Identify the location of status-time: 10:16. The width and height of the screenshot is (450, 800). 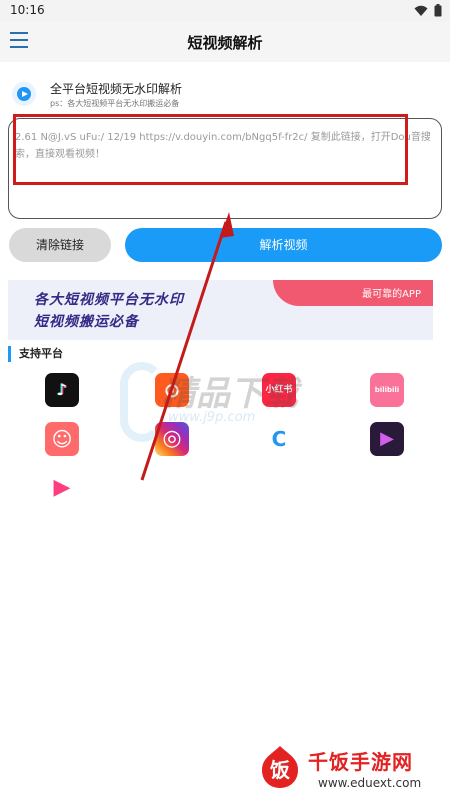
(27, 10).